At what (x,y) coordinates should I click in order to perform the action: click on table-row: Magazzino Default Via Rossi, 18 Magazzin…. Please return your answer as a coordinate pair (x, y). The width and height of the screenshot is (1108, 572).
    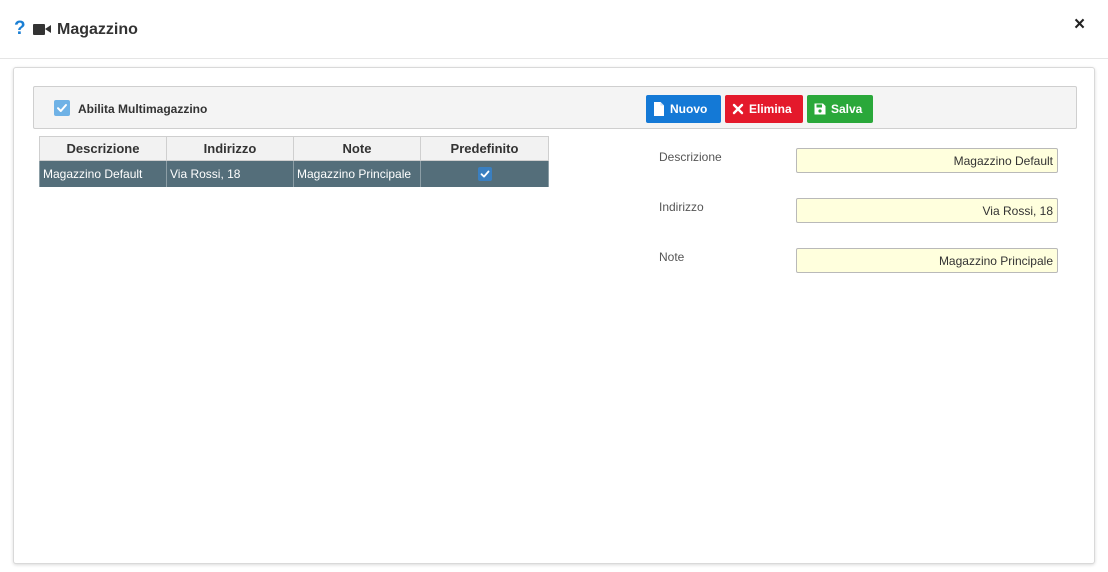
    Looking at the image, I should click on (294, 173).